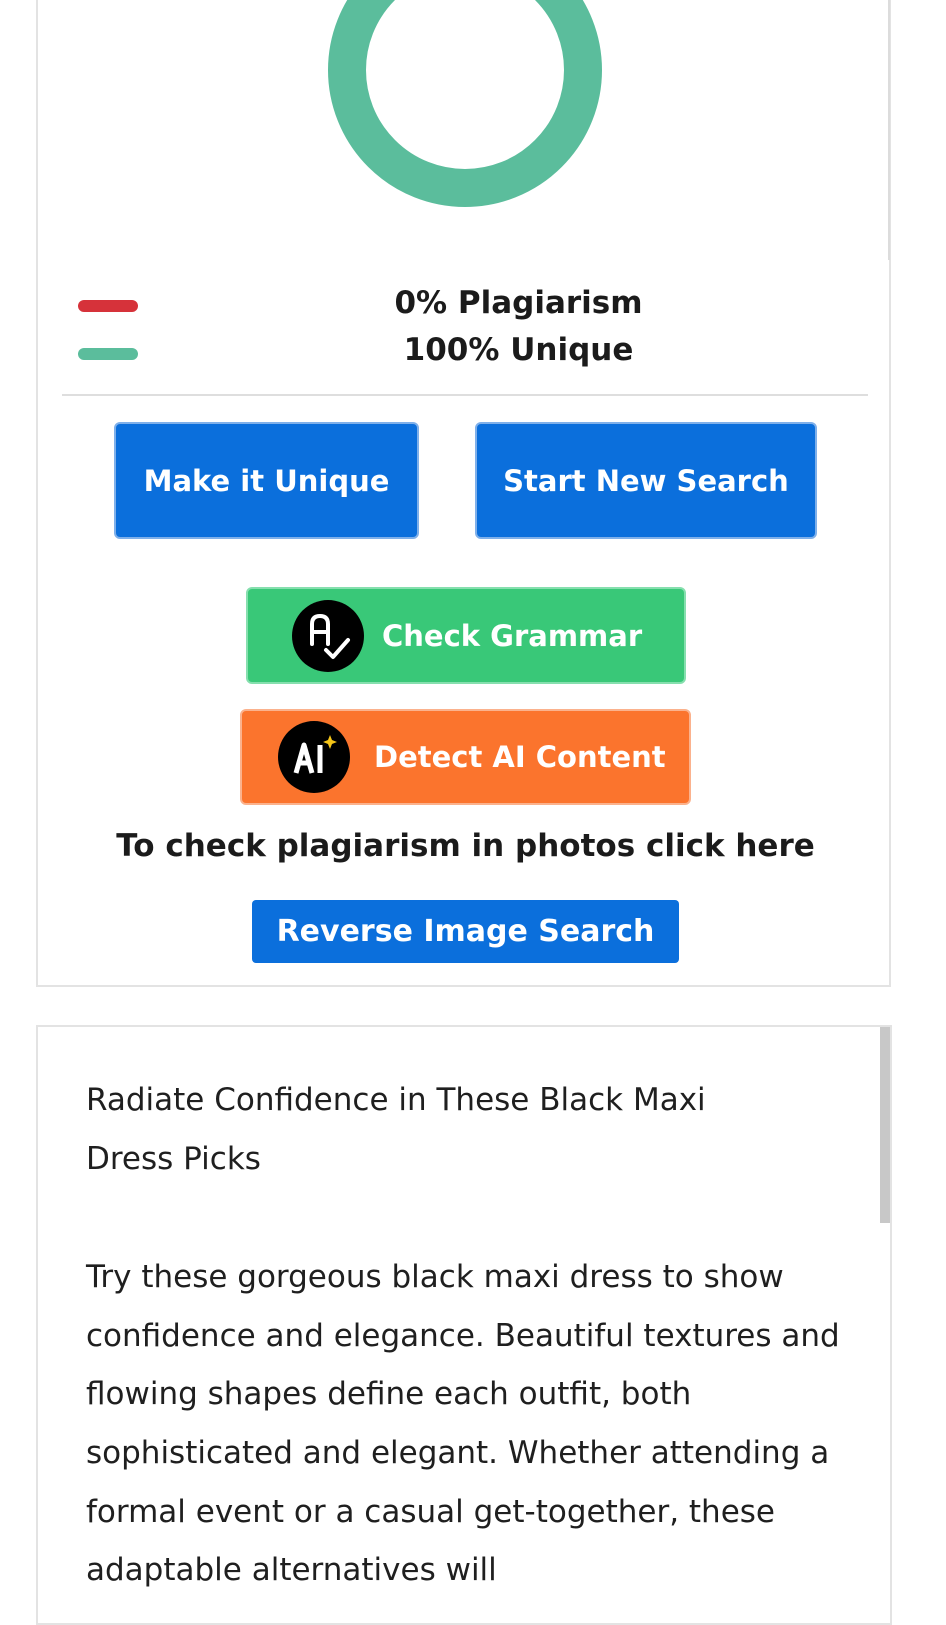 The image size is (946, 1625). I want to click on ai-sparkle-icon, so click(314, 757).